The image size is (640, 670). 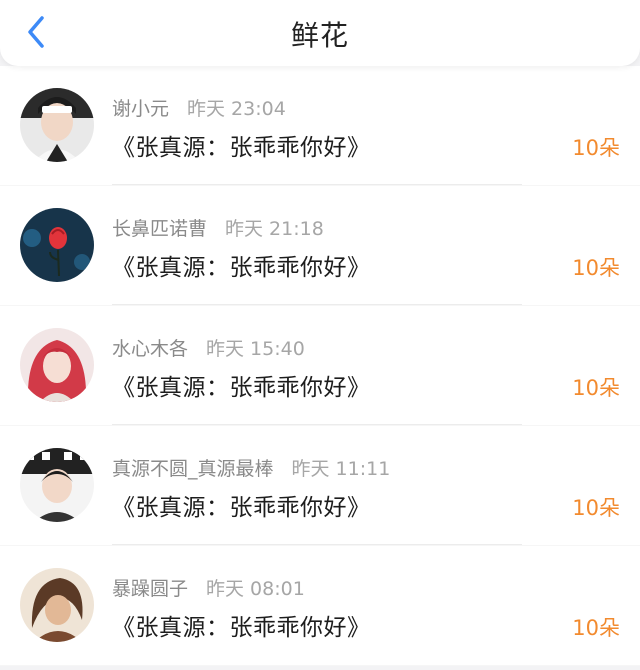 I want to click on timestamp: 昨天 23:04, so click(x=236, y=109).